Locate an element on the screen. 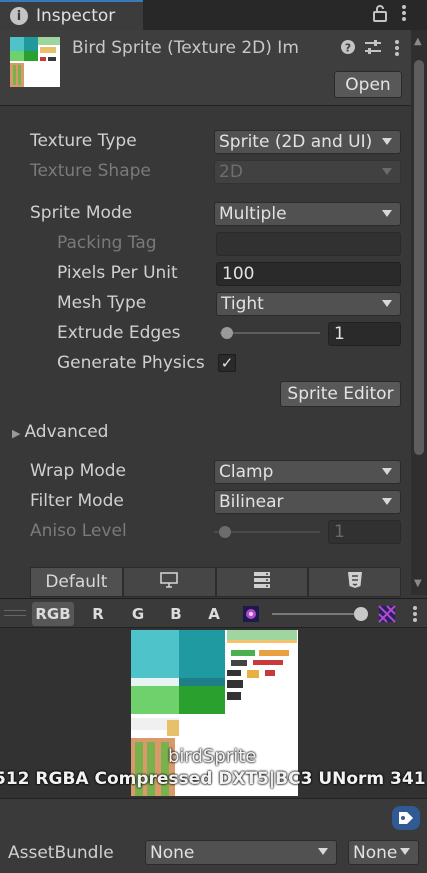 The height and width of the screenshot is (873, 427). tab-server is located at coordinates (262, 582).